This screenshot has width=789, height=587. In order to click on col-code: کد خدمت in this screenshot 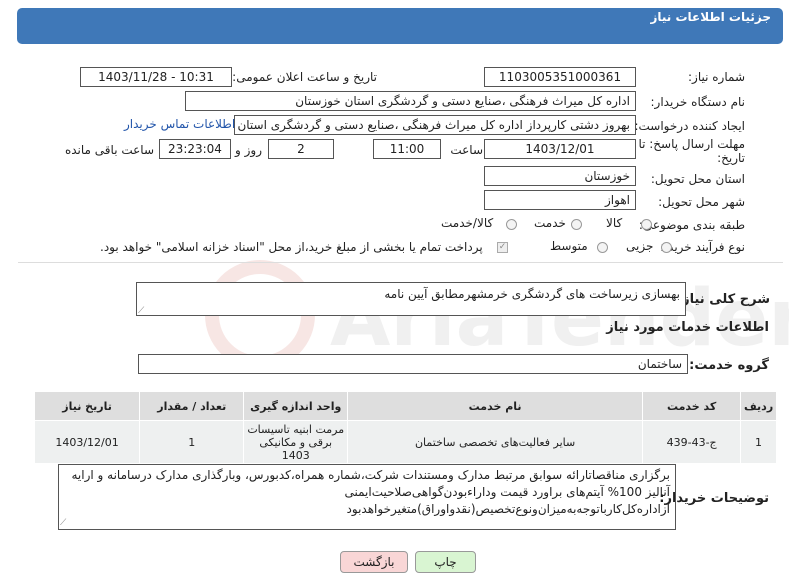, I will do `click(692, 406)`.